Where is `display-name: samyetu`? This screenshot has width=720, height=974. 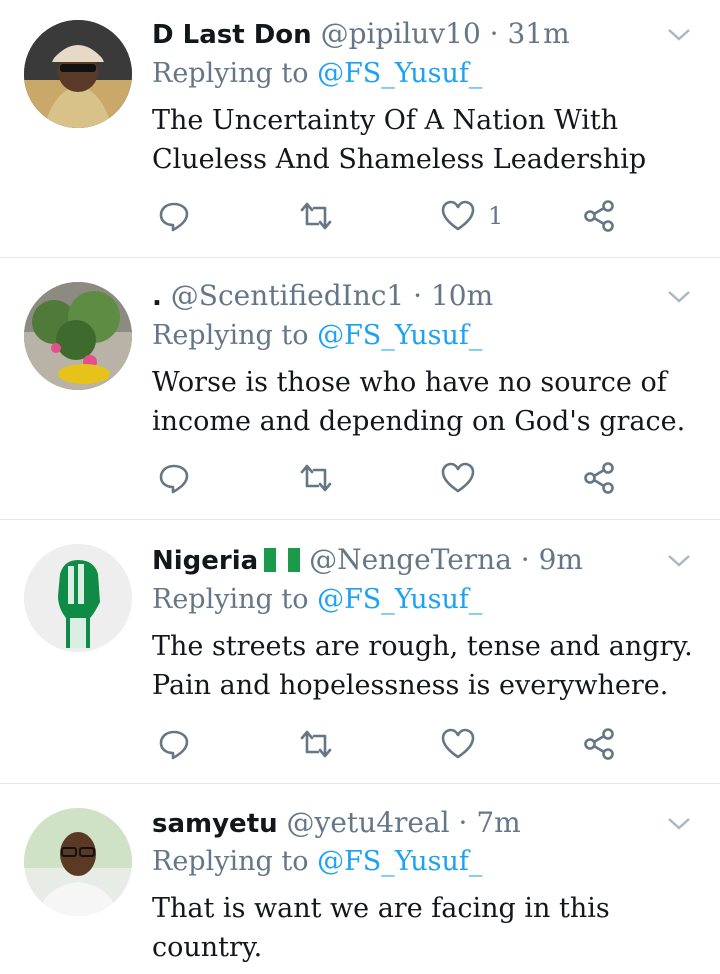
display-name: samyetu is located at coordinates (215, 824).